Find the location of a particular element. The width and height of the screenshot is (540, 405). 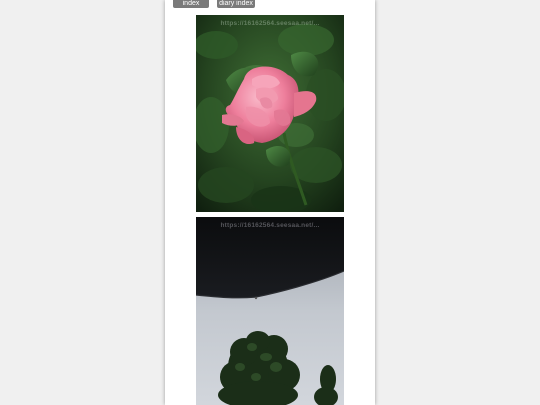

top-nav: index diary index is located at coordinates (270, 5).